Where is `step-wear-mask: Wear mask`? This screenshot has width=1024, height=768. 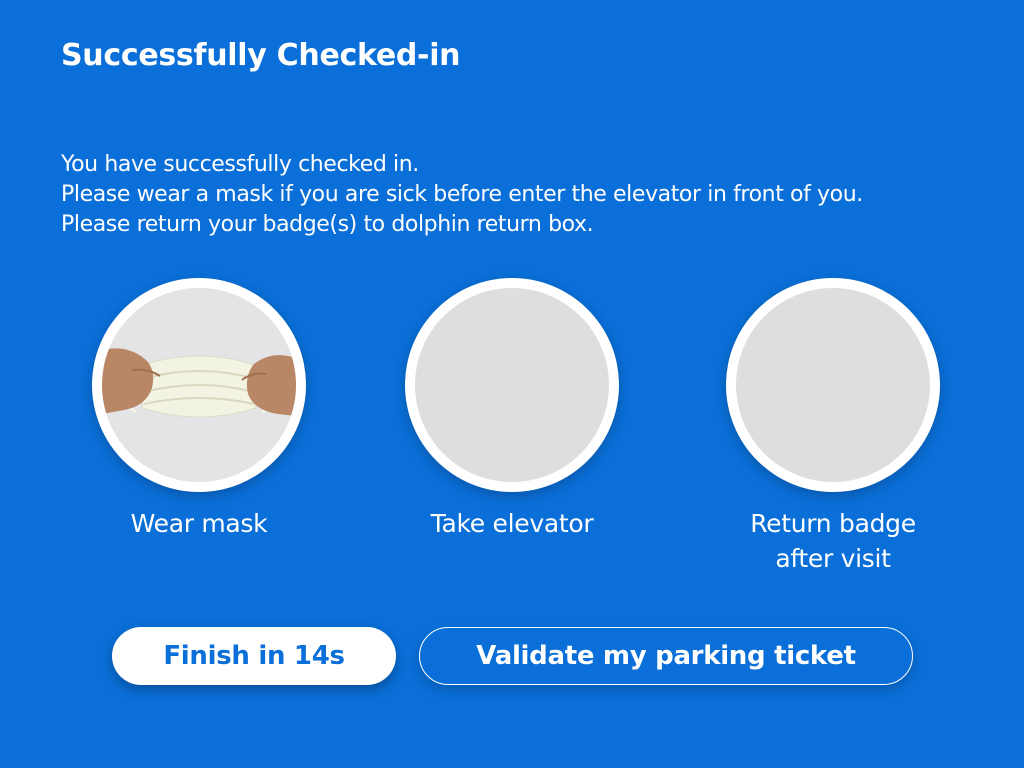
step-wear-mask: Wear mask is located at coordinates (199, 409).